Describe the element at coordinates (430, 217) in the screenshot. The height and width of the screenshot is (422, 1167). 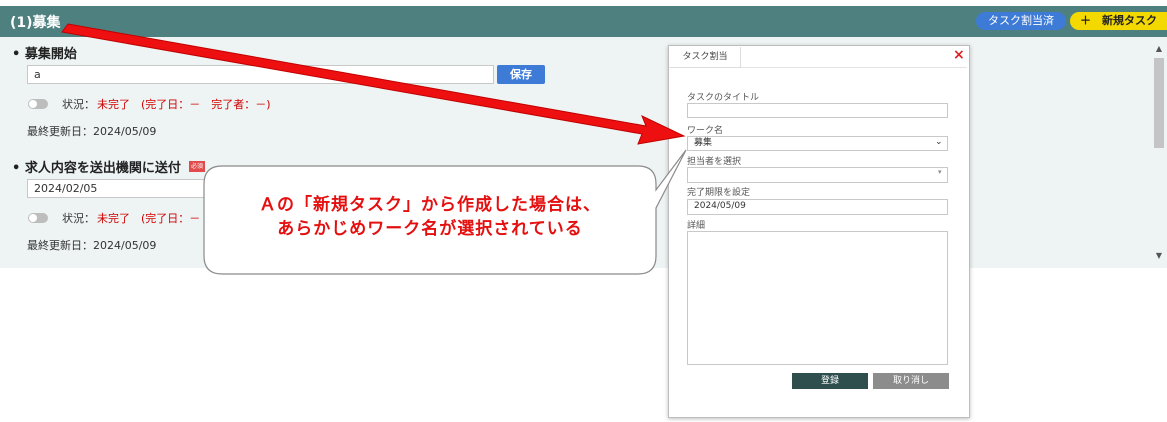
I see `annotation-text: Ａの「新規タスク」から作成した場合は、 あらかじめワーク名が選択されている` at that location.